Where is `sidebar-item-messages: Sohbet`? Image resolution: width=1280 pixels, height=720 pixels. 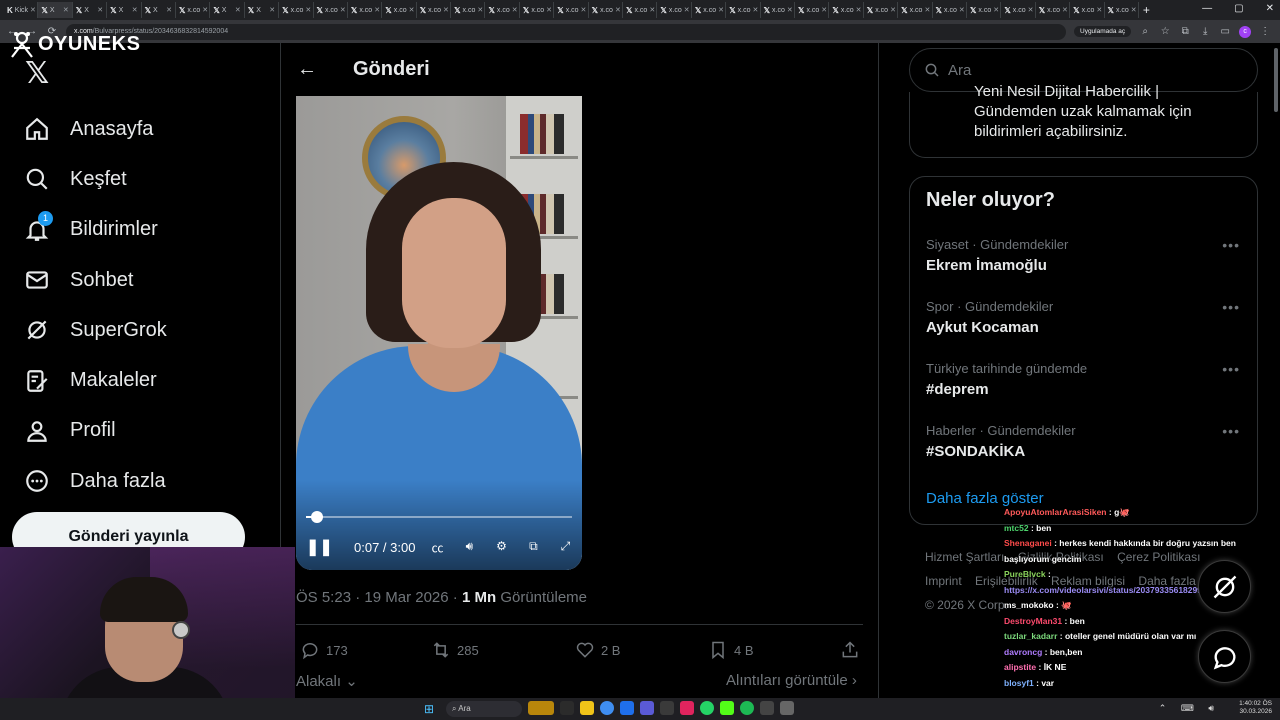
sidebar-item-messages: Sohbet is located at coordinates (137, 280).